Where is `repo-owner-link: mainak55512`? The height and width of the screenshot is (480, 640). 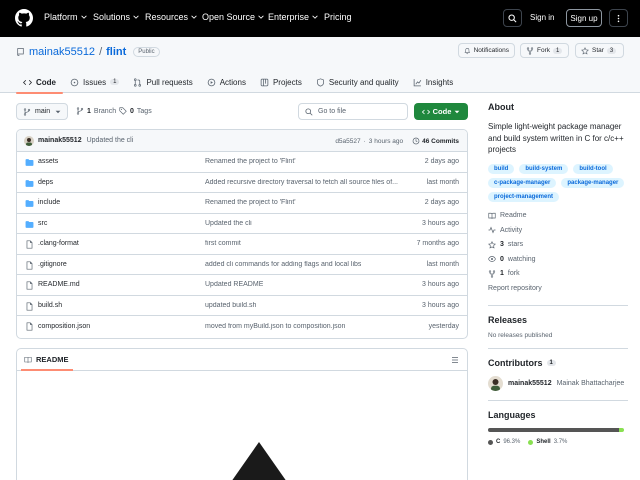 repo-owner-link: mainak55512 is located at coordinates (62, 52).